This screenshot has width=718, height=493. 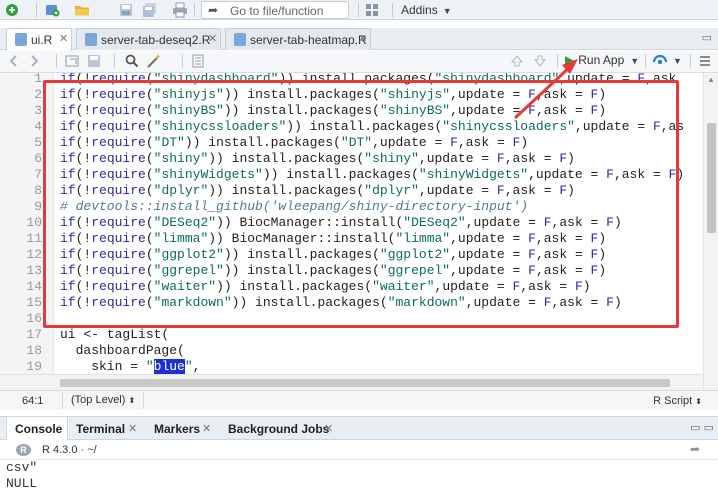 I want to click on show-in-window-icon, so click(x=72, y=61).